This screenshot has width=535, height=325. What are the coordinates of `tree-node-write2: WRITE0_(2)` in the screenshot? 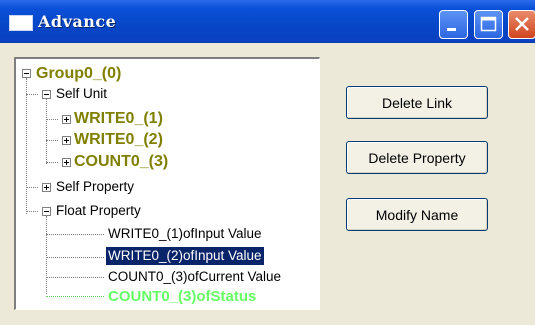 It's located at (118, 140).